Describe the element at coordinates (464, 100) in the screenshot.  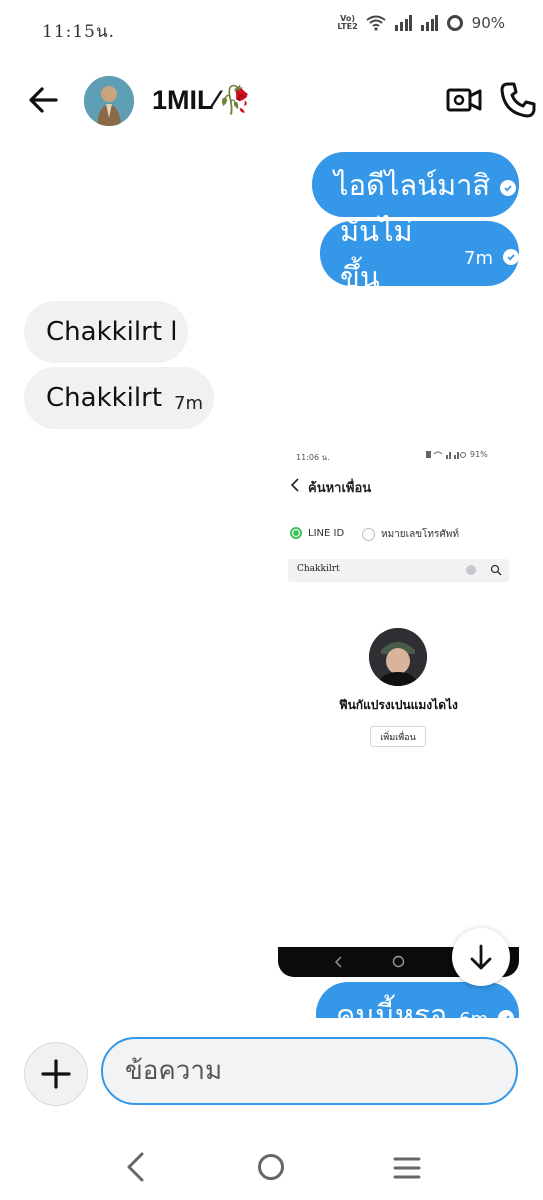
I see `video-call-icon` at that location.